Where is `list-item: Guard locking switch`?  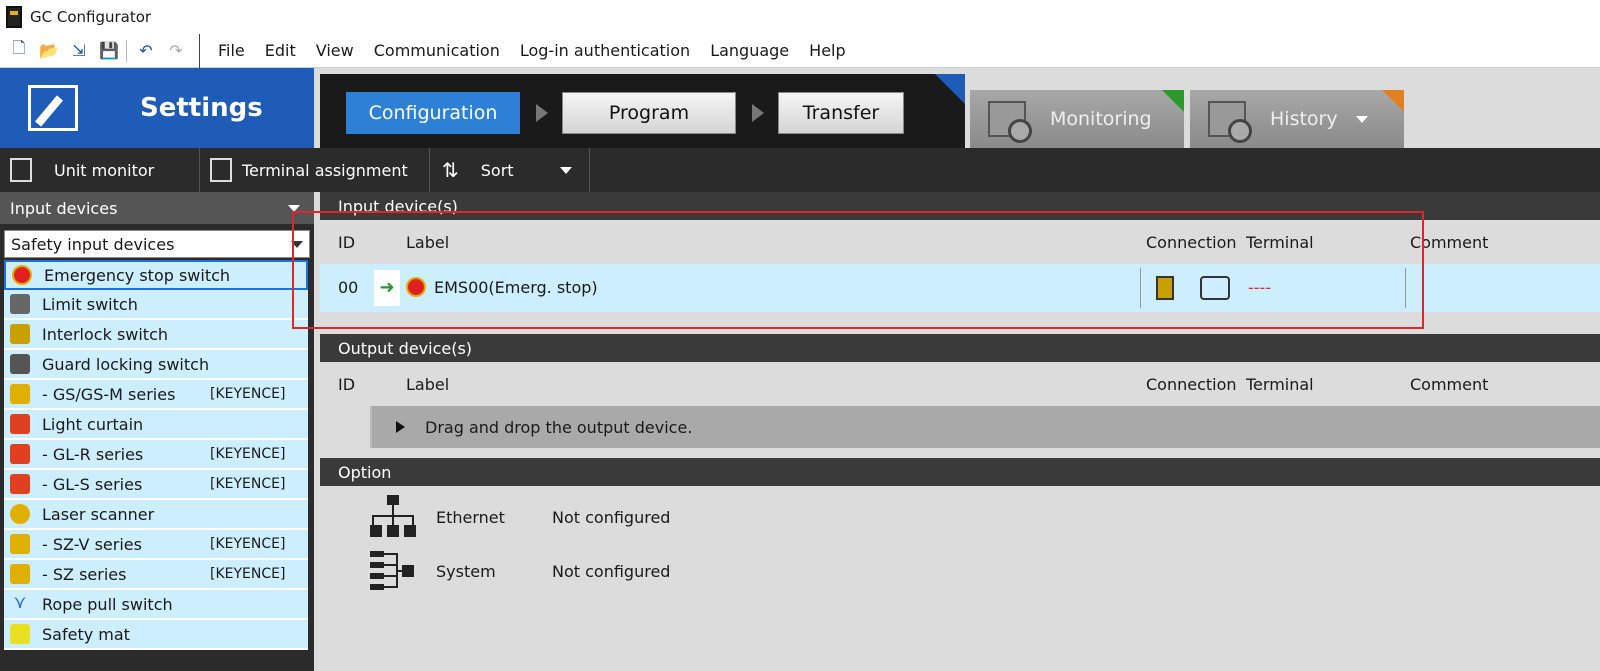
list-item: Guard locking switch is located at coordinates (156, 365).